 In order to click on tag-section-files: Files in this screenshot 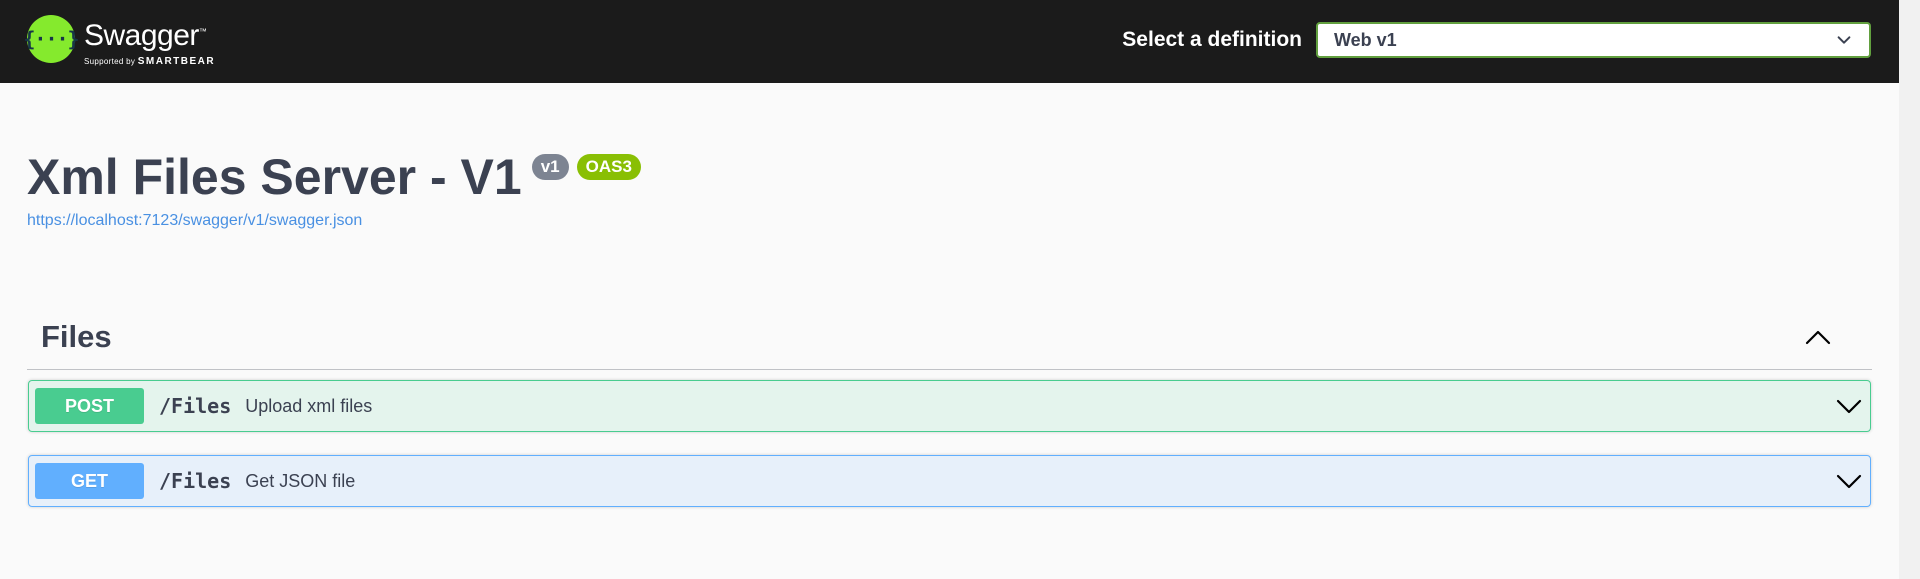, I will do `click(949, 340)`.